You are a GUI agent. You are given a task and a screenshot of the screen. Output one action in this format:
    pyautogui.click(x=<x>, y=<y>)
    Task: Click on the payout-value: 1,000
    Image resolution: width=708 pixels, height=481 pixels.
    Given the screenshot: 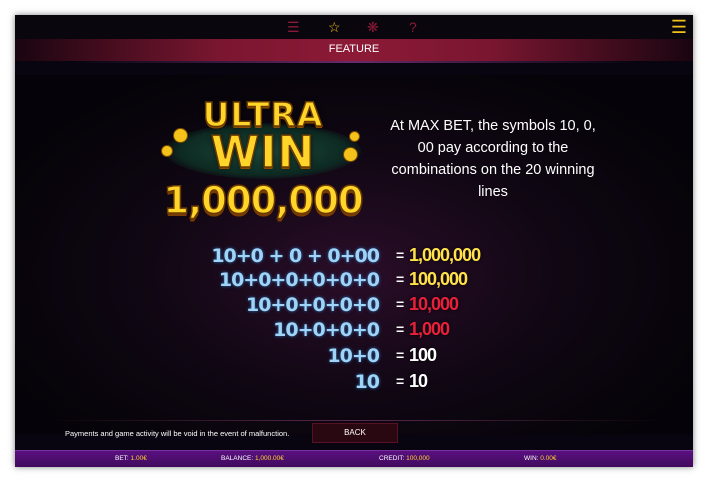 What is the action you would take?
    pyautogui.click(x=429, y=329)
    